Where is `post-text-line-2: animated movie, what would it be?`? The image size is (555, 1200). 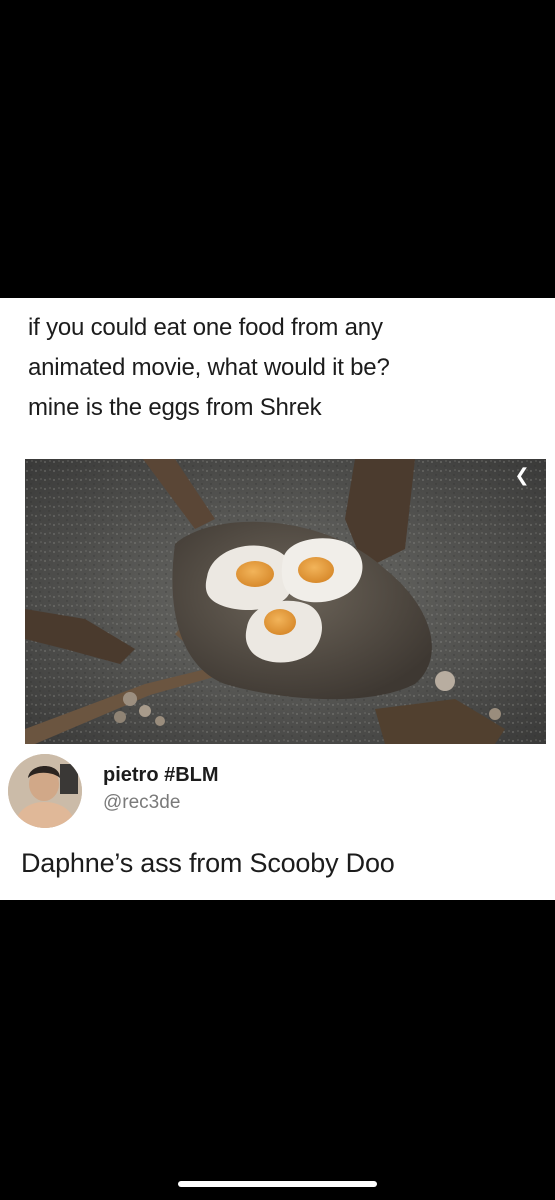 post-text-line-2: animated movie, what would it be? is located at coordinates (209, 367).